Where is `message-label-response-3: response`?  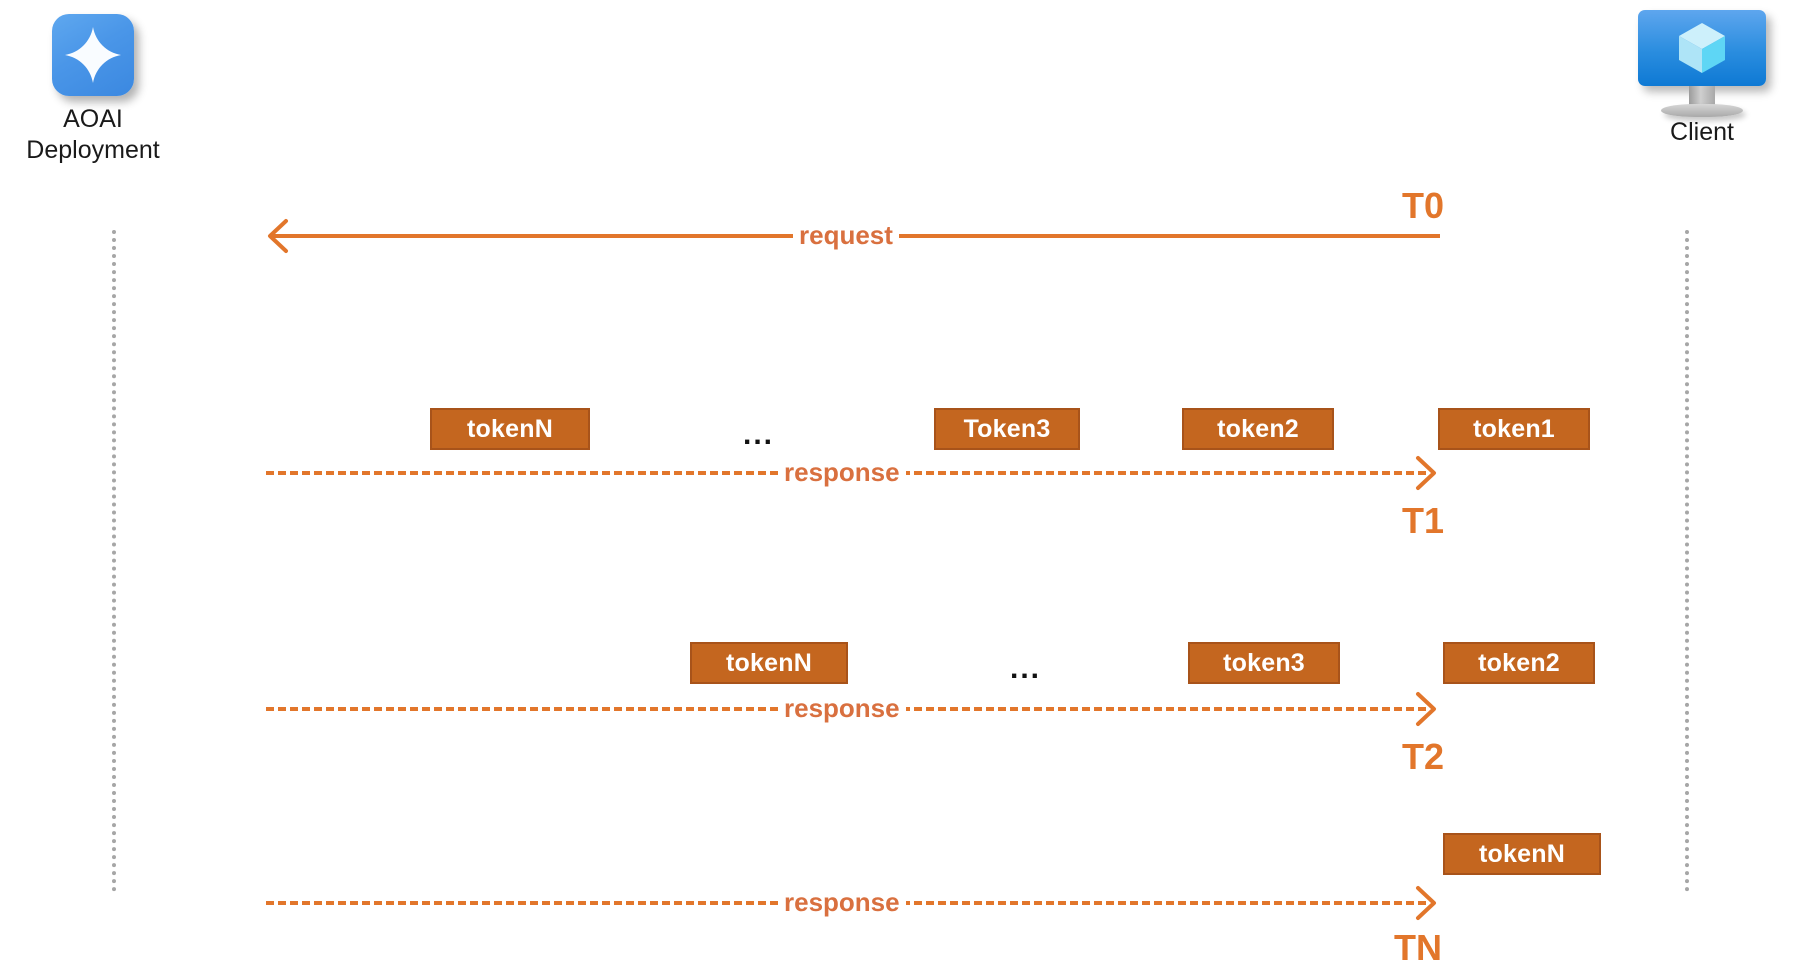 message-label-response-3: response is located at coordinates (842, 902).